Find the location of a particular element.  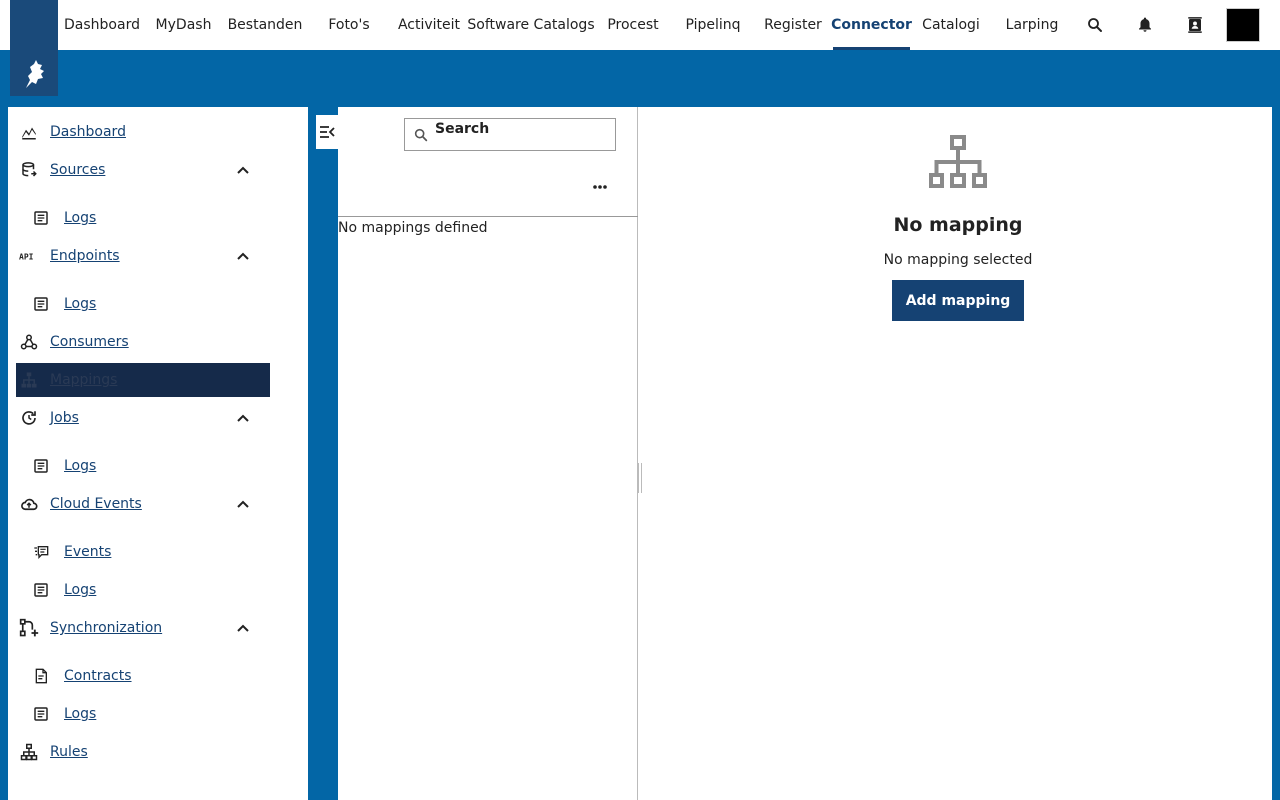

webhook-icon is located at coordinates (29, 342).